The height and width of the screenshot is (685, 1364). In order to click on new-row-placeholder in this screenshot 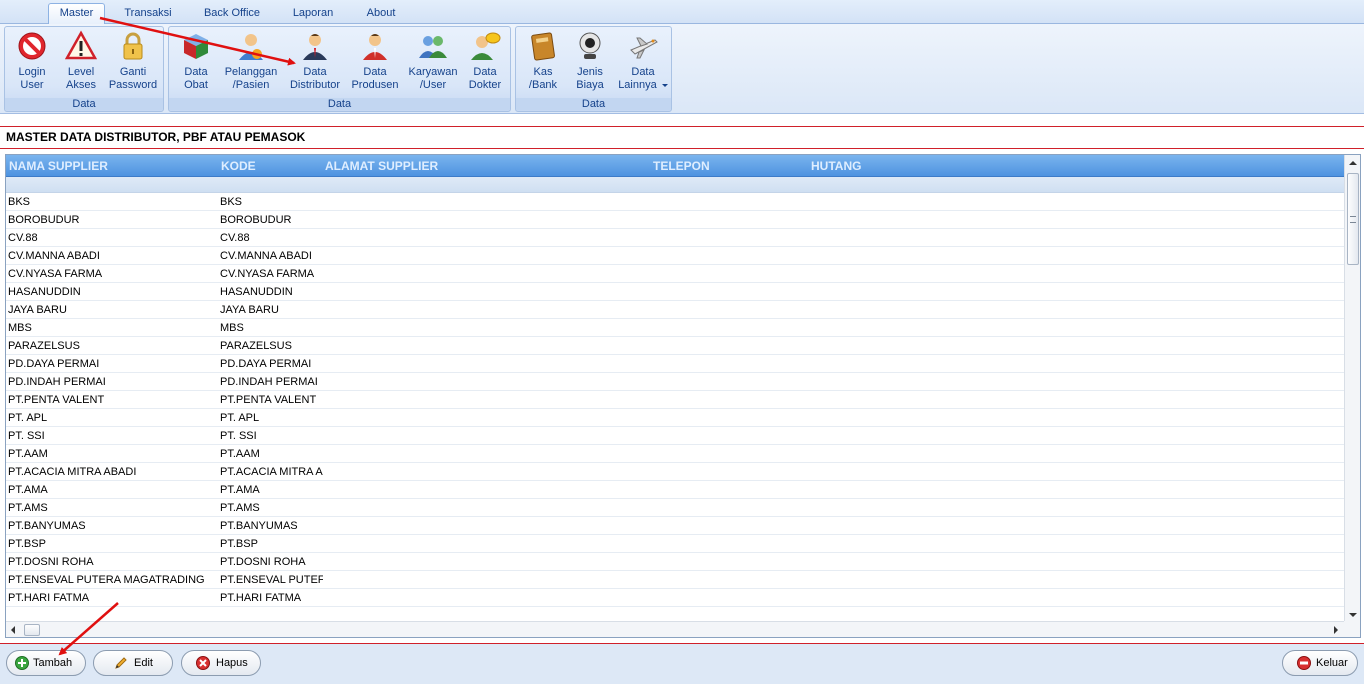, I will do `click(675, 185)`.